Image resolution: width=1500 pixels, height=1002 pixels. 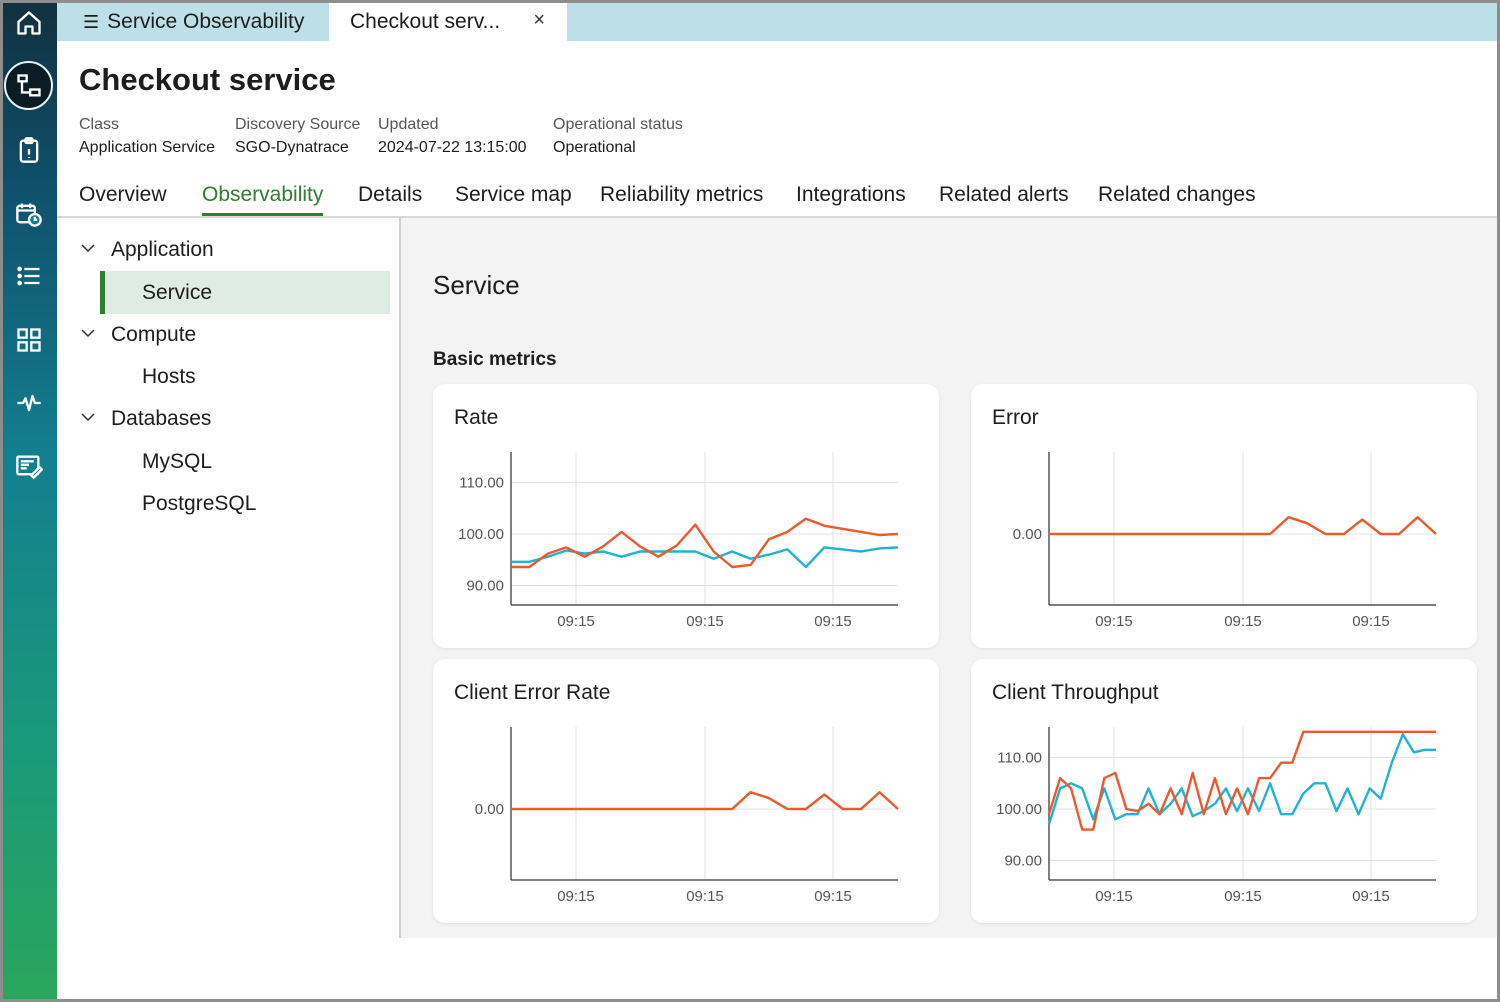 What do you see at coordinates (154, 334) in the screenshot?
I see `tree-node-label: Compute` at bounding box center [154, 334].